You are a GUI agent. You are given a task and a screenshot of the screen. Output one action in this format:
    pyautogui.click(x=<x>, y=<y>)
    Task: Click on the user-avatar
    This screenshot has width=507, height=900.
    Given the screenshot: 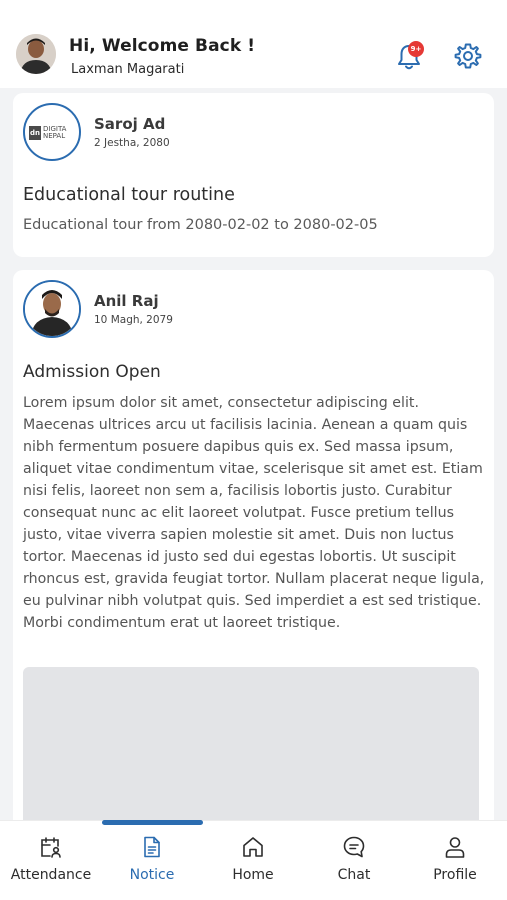 What is the action you would take?
    pyautogui.click(x=36, y=54)
    